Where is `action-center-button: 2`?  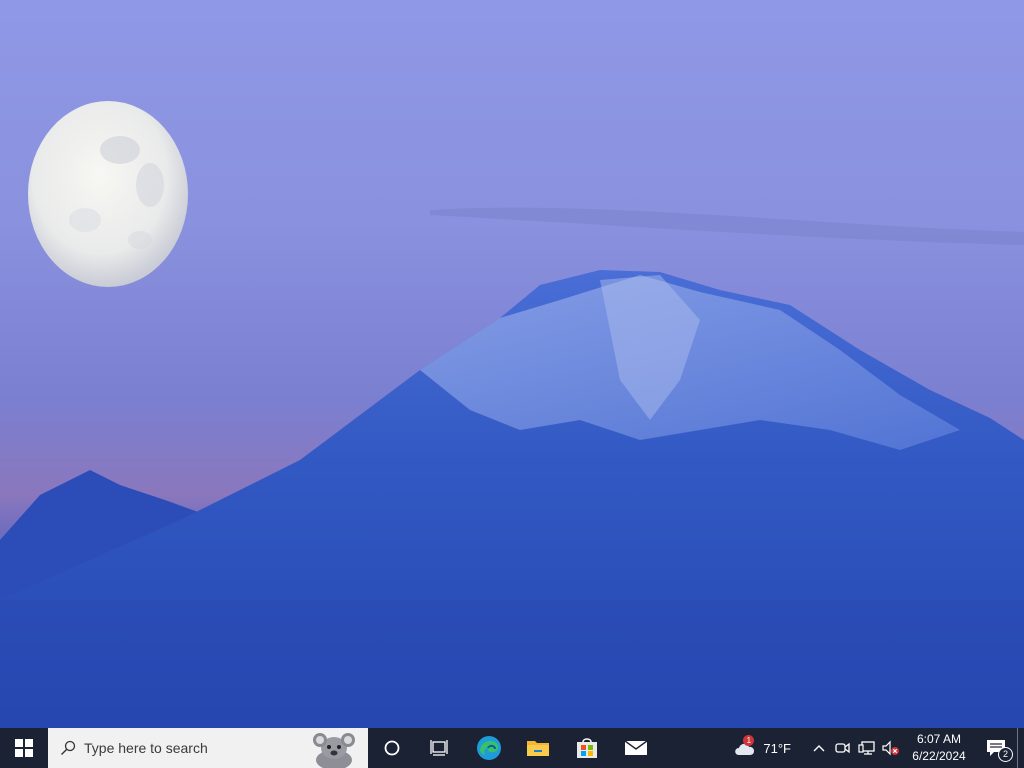 action-center-button: 2 is located at coordinates (996, 748).